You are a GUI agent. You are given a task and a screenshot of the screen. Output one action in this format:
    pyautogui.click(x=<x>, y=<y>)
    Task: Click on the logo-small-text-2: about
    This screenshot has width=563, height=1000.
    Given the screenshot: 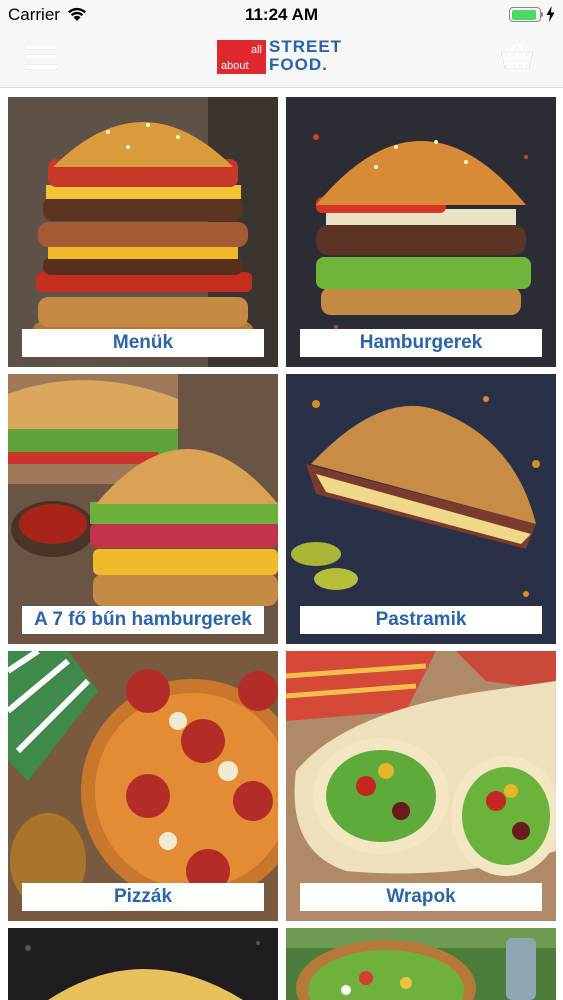 What is the action you would take?
    pyautogui.click(x=235, y=66)
    